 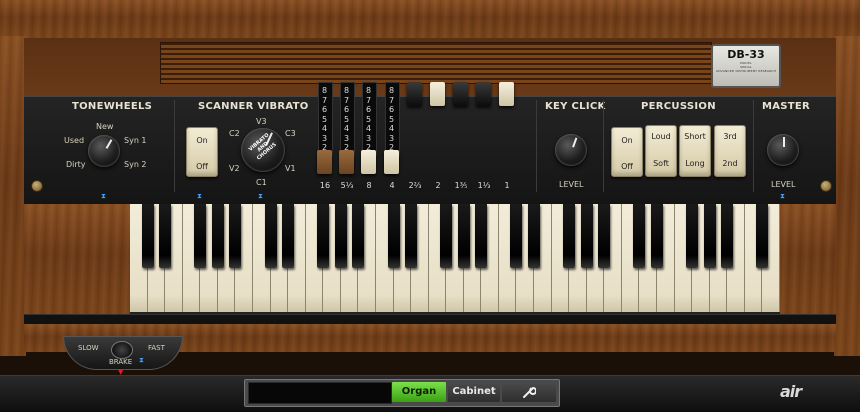 What do you see at coordinates (437, 94) in the screenshot?
I see `drawbar-6-handle` at bounding box center [437, 94].